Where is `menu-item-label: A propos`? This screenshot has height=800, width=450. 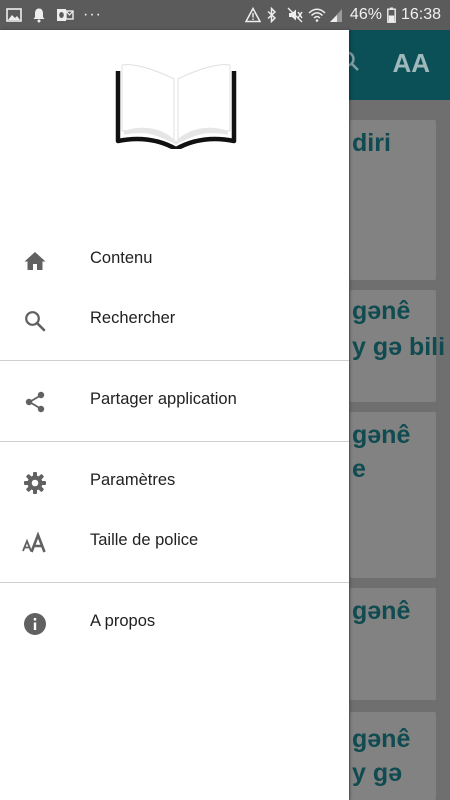 menu-item-label: A propos is located at coordinates (123, 621).